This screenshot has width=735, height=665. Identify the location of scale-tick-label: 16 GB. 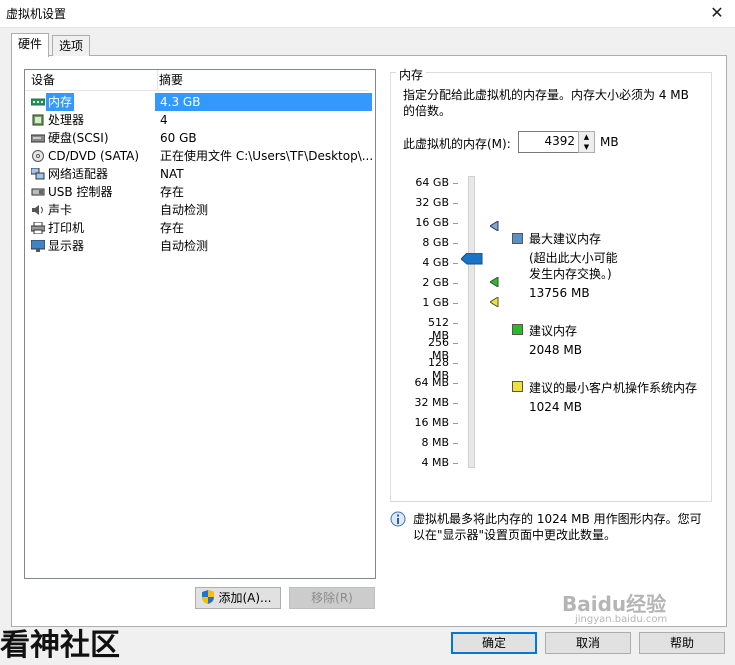
(432, 222).